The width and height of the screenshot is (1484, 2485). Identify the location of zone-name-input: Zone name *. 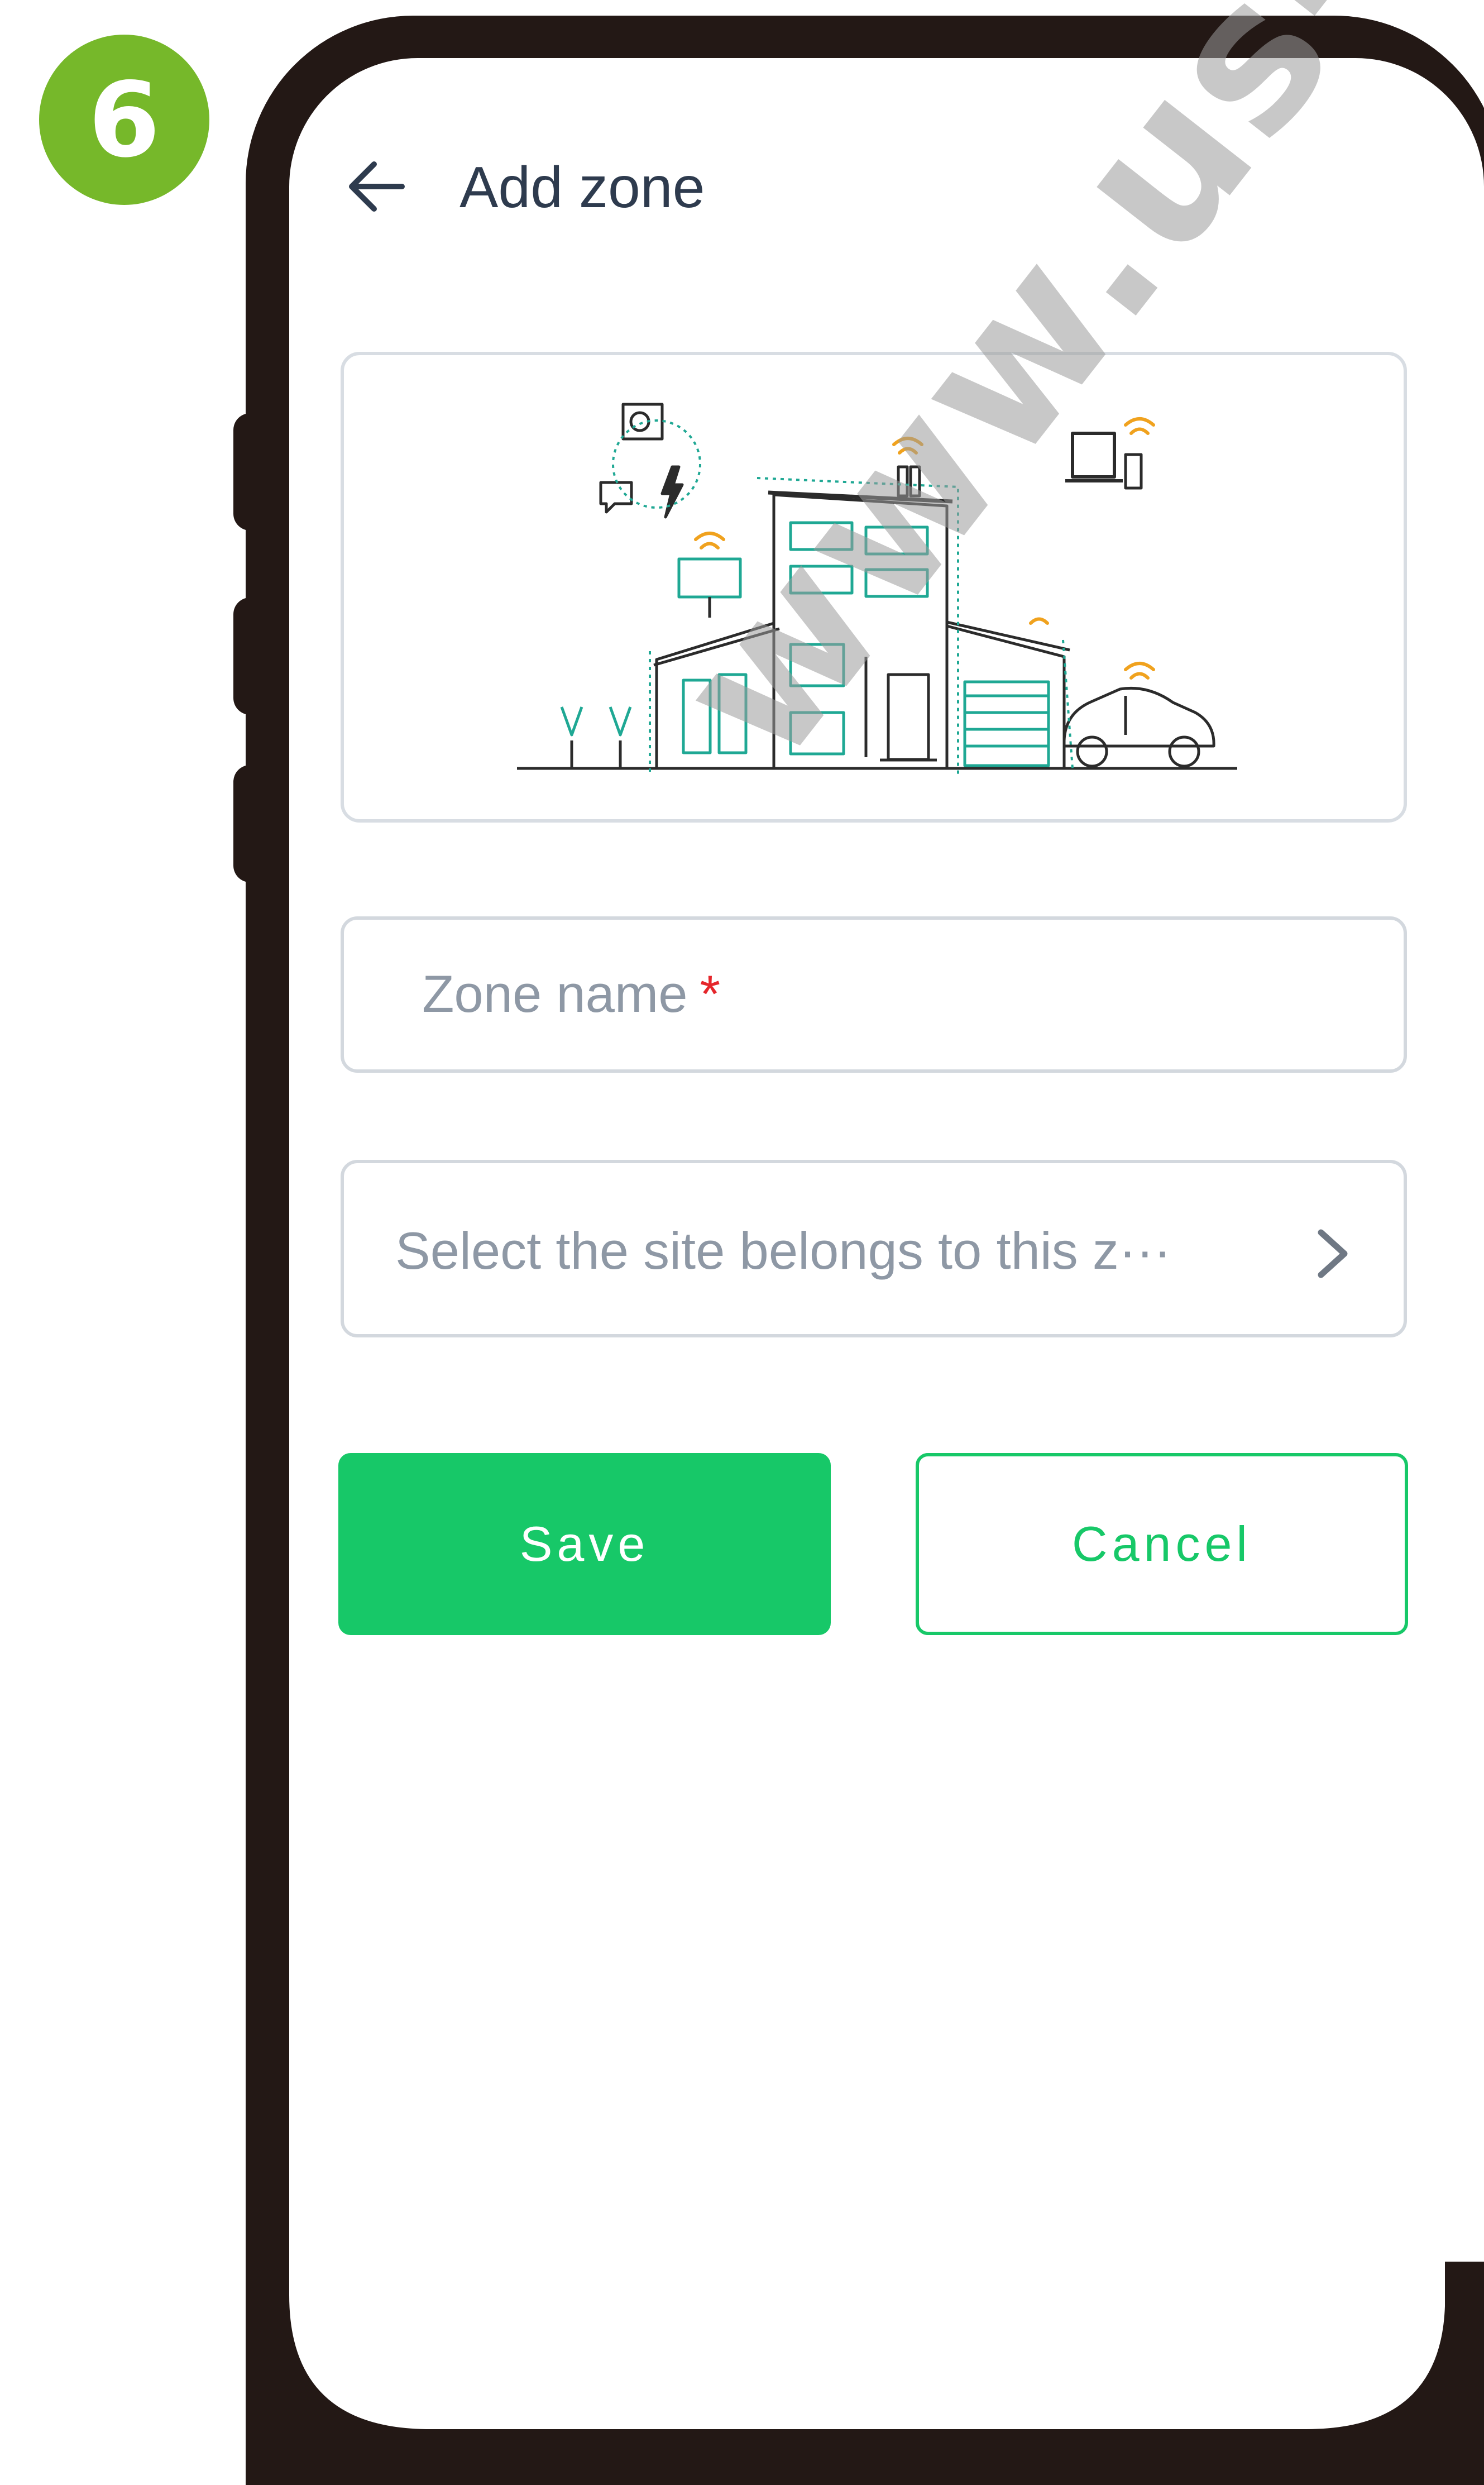
(874, 994).